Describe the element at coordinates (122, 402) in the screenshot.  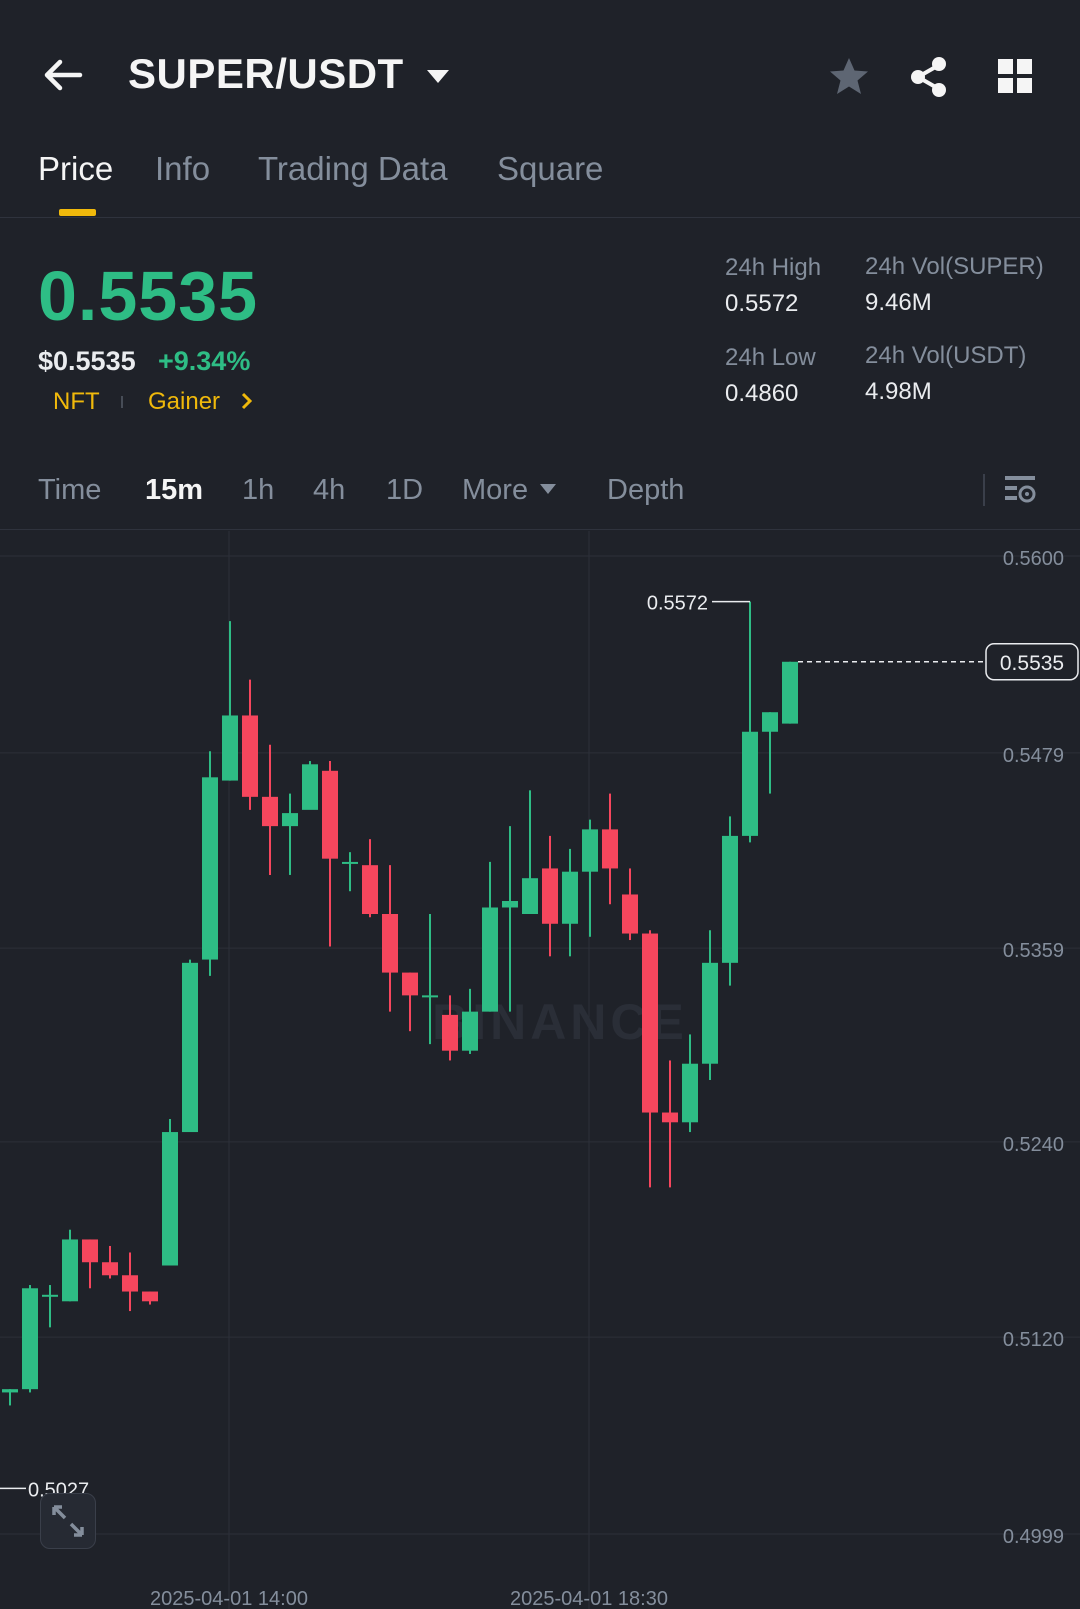
I see `tag-separator` at that location.